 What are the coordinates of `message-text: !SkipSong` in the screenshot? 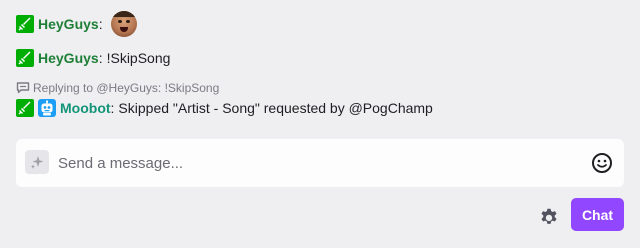 It's located at (138, 58).